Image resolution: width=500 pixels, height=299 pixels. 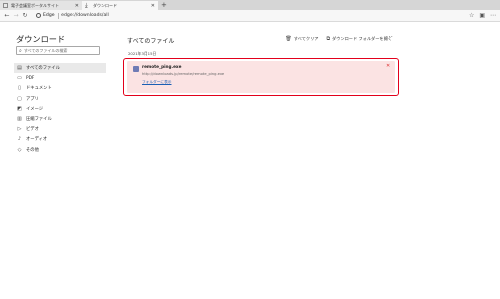 What do you see at coordinates (306, 38) in the screenshot?
I see `clear-all-label: すべてクリア` at bounding box center [306, 38].